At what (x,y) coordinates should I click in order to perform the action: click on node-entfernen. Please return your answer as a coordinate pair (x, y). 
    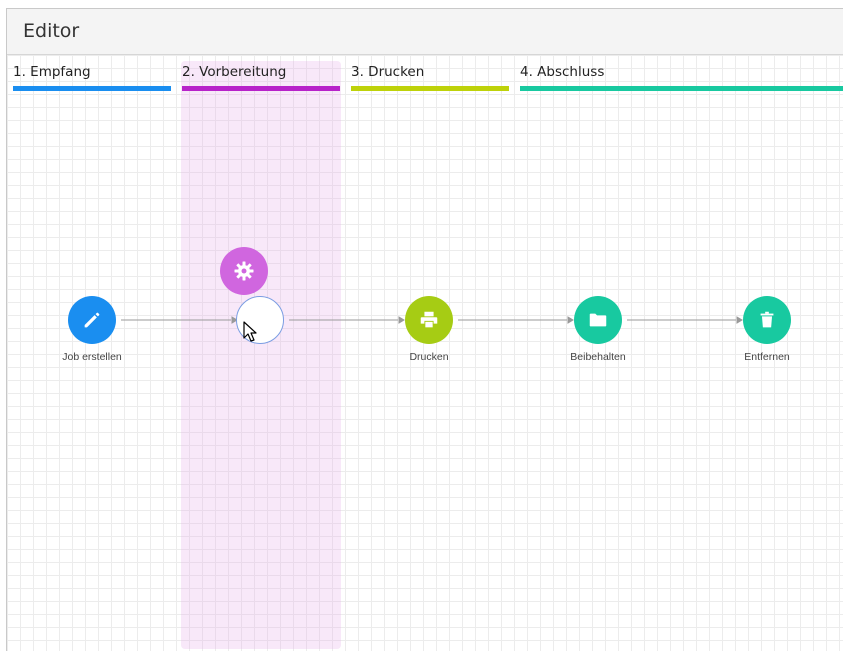
    Looking at the image, I should click on (767, 320).